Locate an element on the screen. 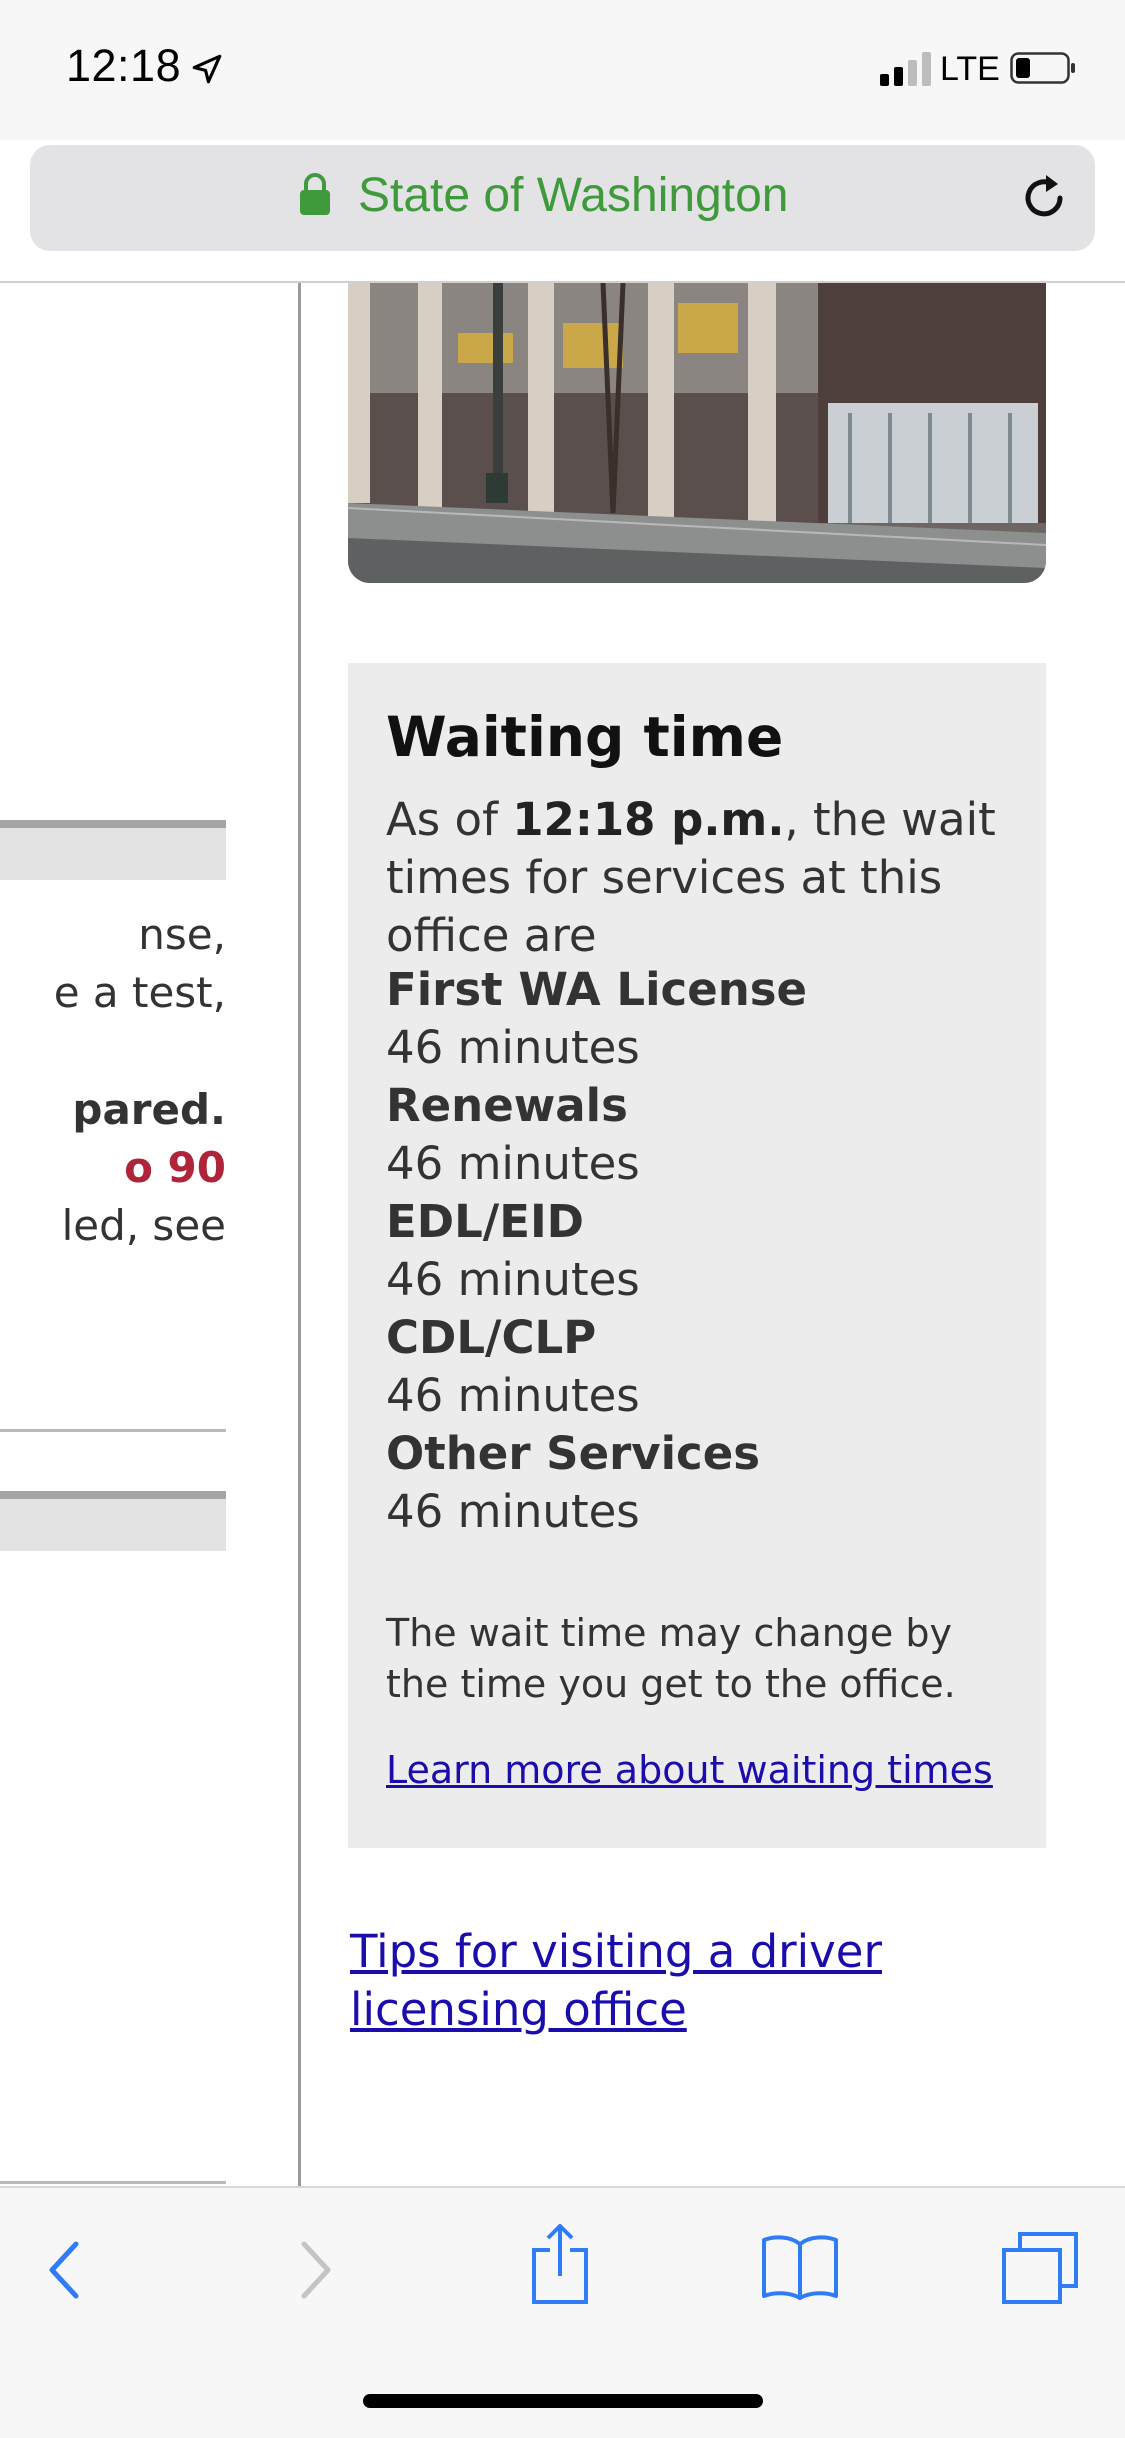 The width and height of the screenshot is (1125, 2438). office-building-photo is located at coordinates (697, 433).